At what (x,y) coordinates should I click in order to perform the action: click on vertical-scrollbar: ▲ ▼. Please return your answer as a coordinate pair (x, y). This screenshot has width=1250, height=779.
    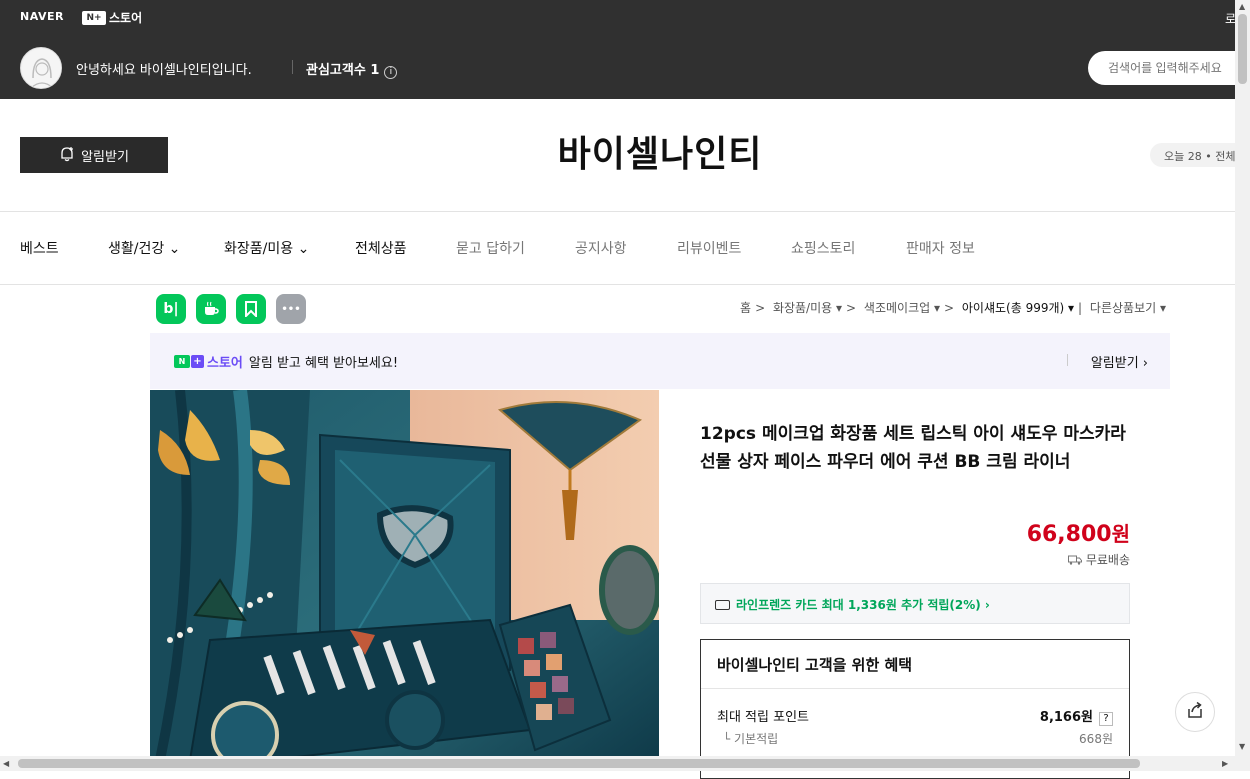
    Looking at the image, I should click on (1242, 385).